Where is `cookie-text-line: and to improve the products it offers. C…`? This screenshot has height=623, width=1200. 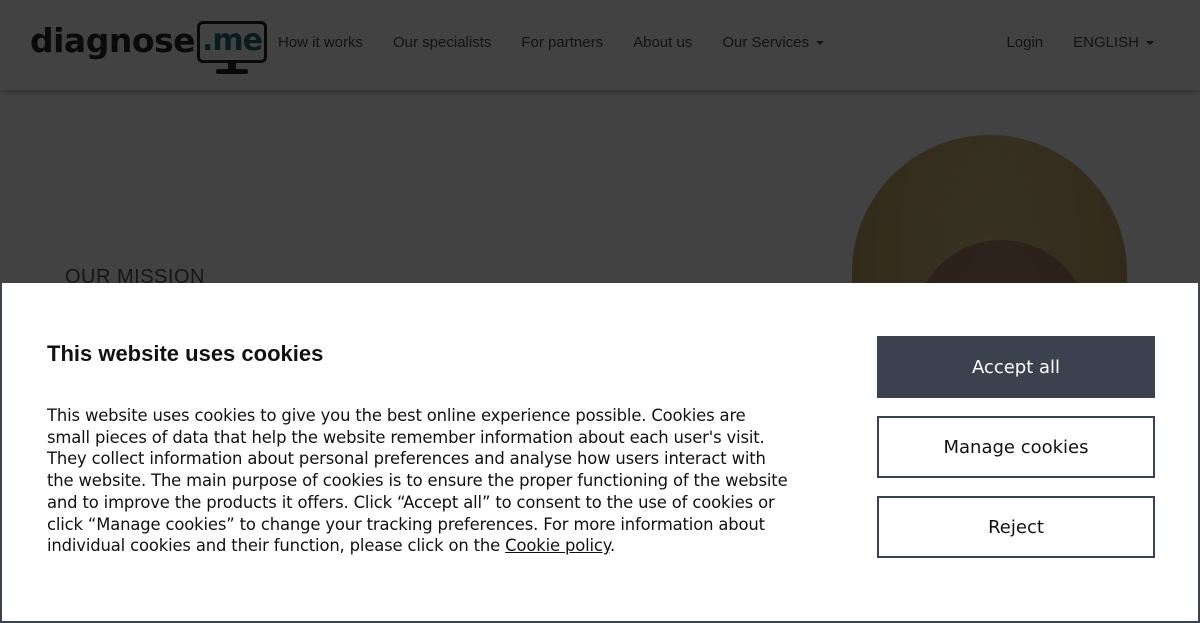
cookie-text-line: and to improve the products it offers. C… is located at coordinates (411, 502).